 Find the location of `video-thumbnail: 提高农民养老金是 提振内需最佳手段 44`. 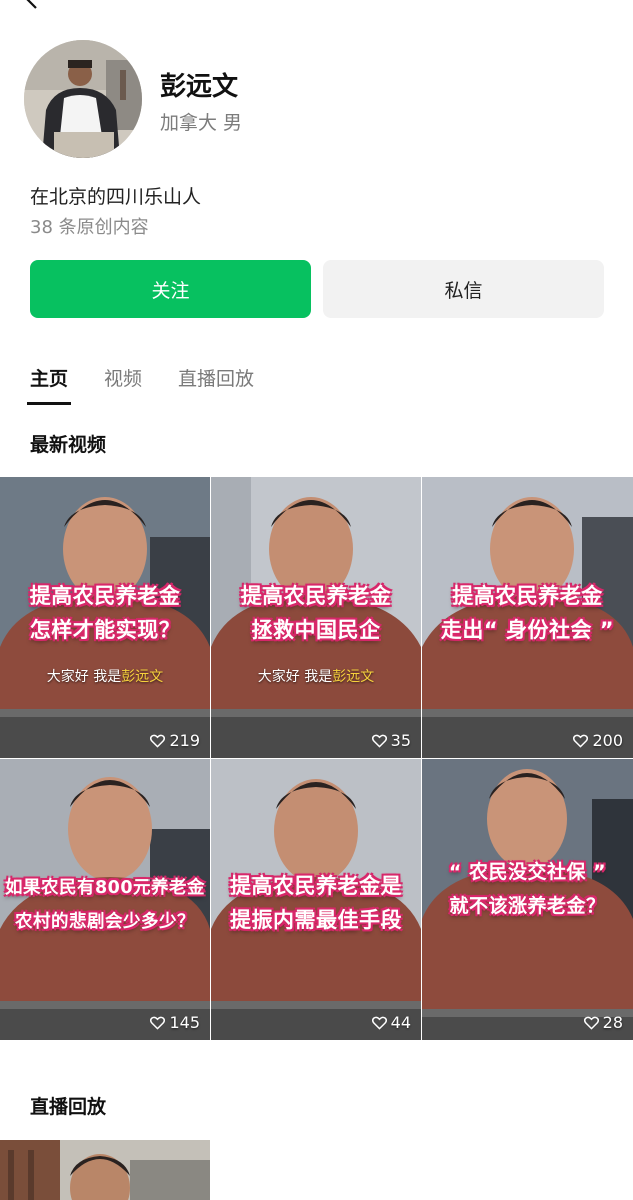

video-thumbnail: 提高农民养老金是 提振内需最佳手段 44 is located at coordinates (316, 899).